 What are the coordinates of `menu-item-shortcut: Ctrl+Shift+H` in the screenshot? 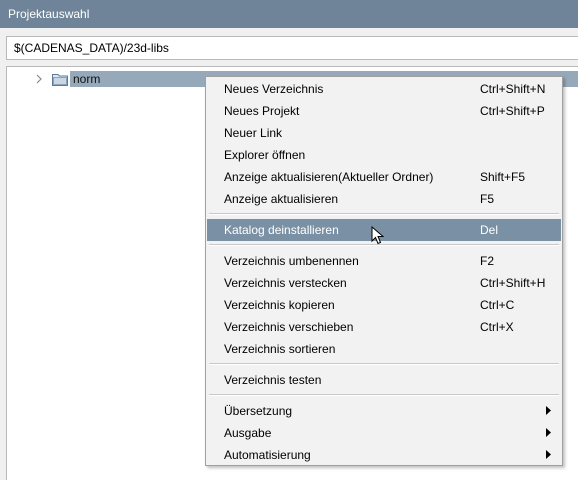 It's located at (513, 283).